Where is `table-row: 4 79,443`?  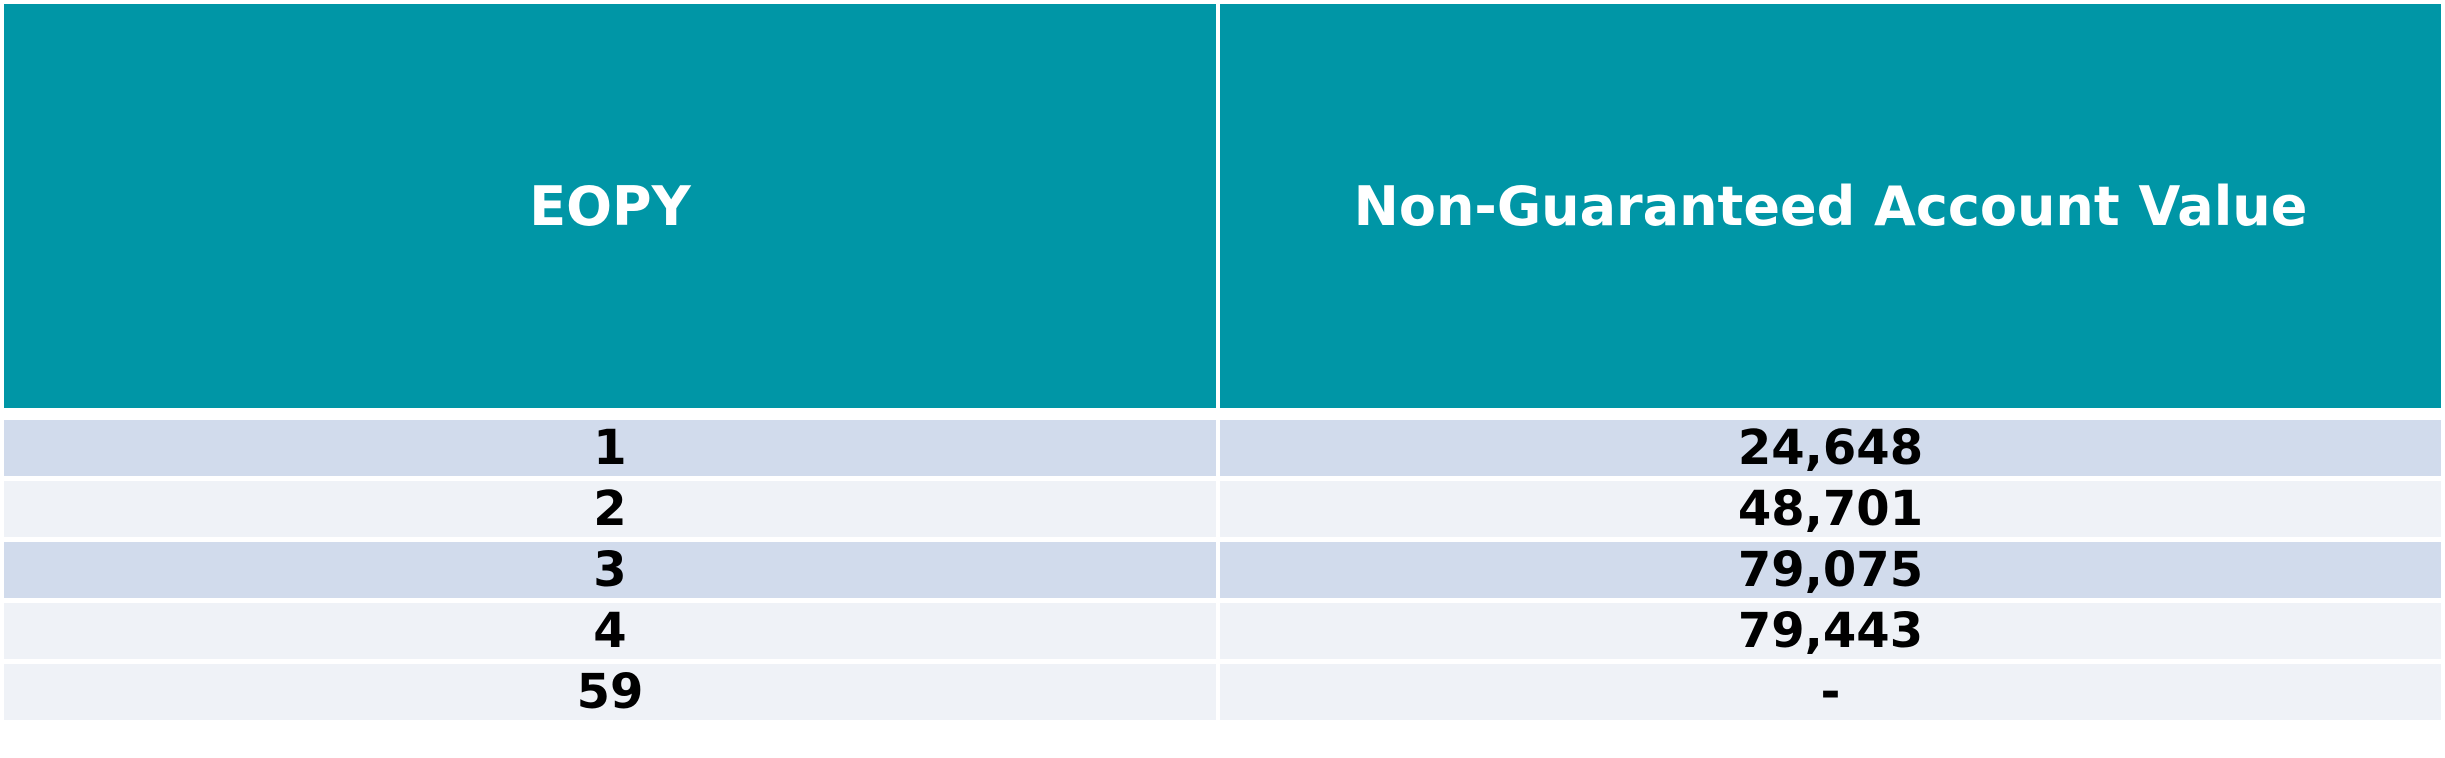 table-row: 4 79,443 is located at coordinates (1222, 633).